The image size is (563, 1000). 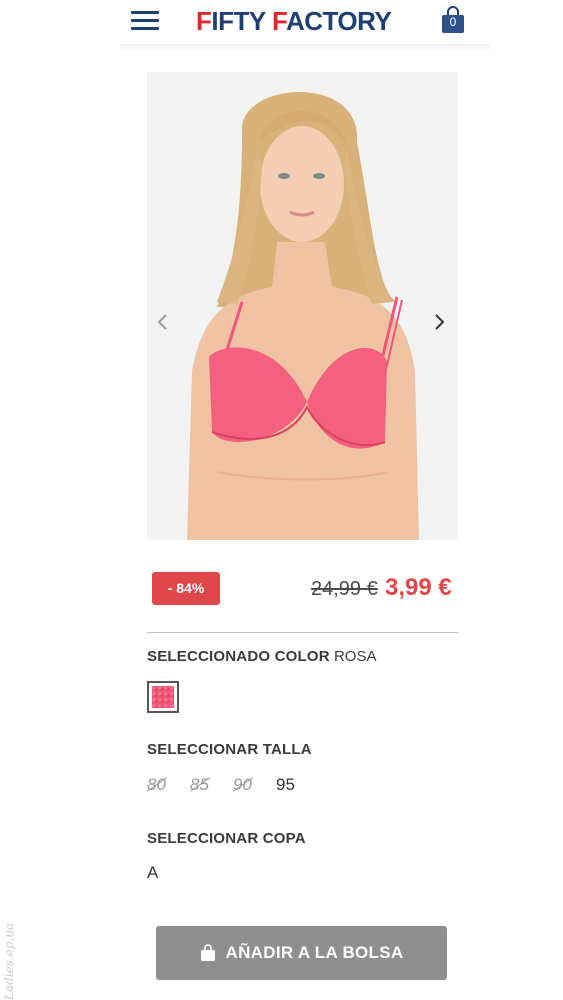 I want to click on shopping-bag-icon, so click(x=207, y=952).